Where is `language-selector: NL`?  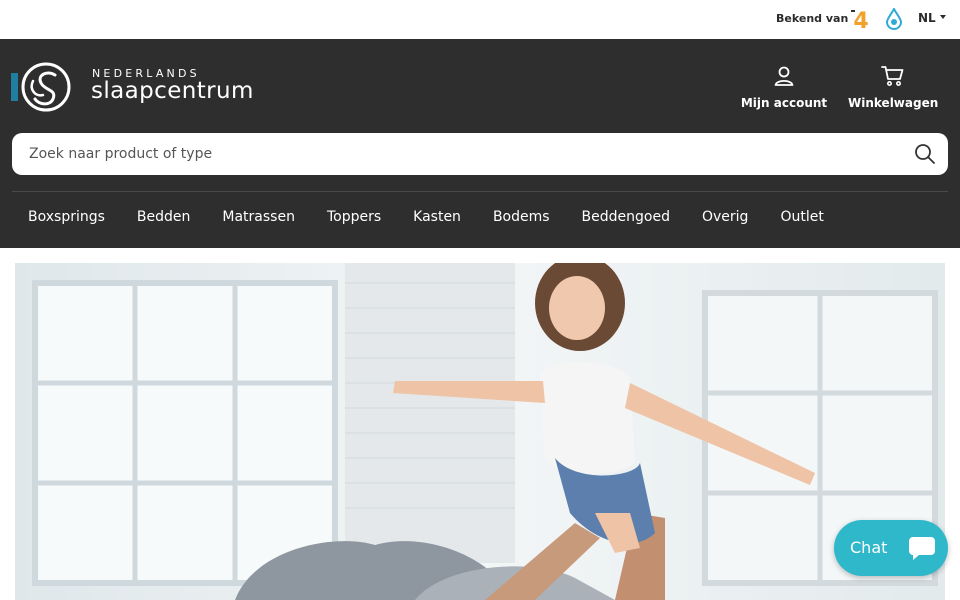 language-selector: NL is located at coordinates (932, 18).